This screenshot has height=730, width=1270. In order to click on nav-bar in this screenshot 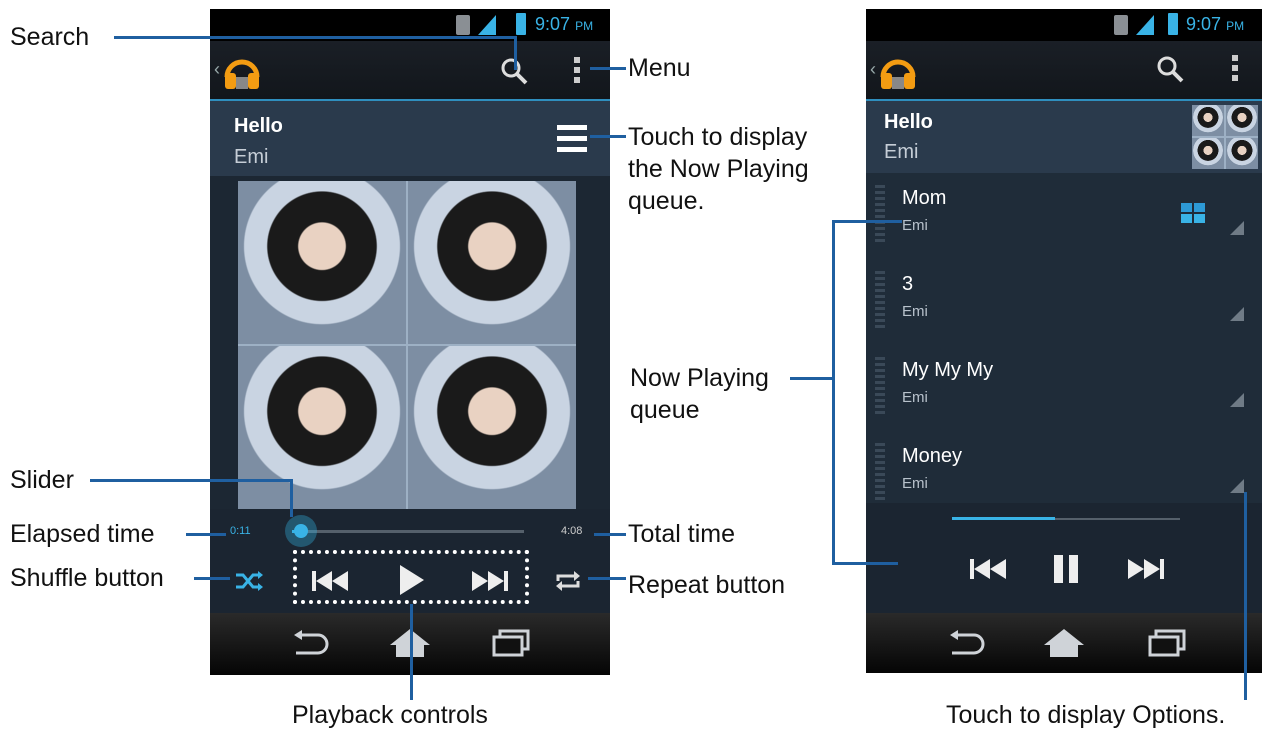, I will do `click(1064, 643)`.